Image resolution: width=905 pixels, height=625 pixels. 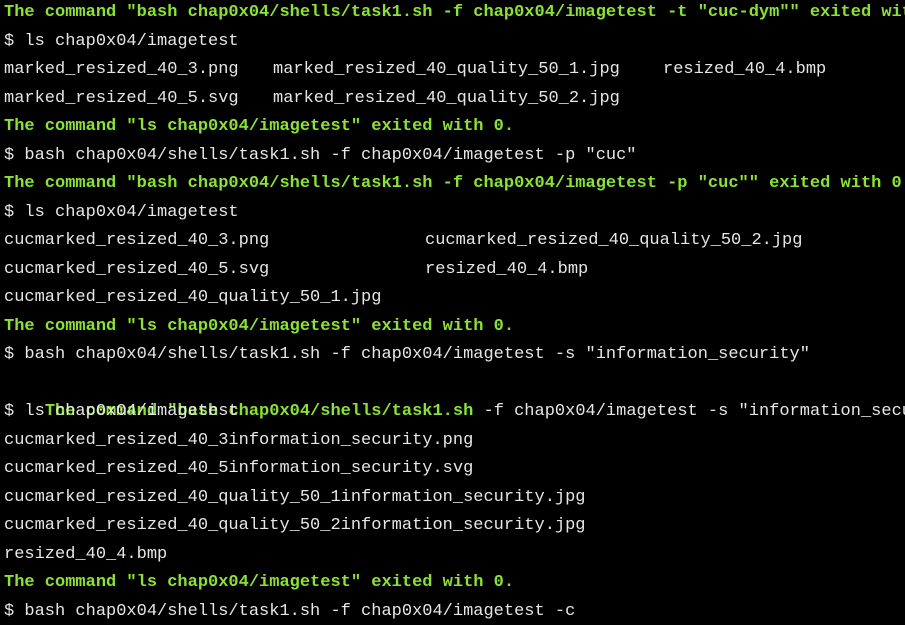 I want to click on file-entry: cucmarked_resized_40_5.svg, so click(x=137, y=269).